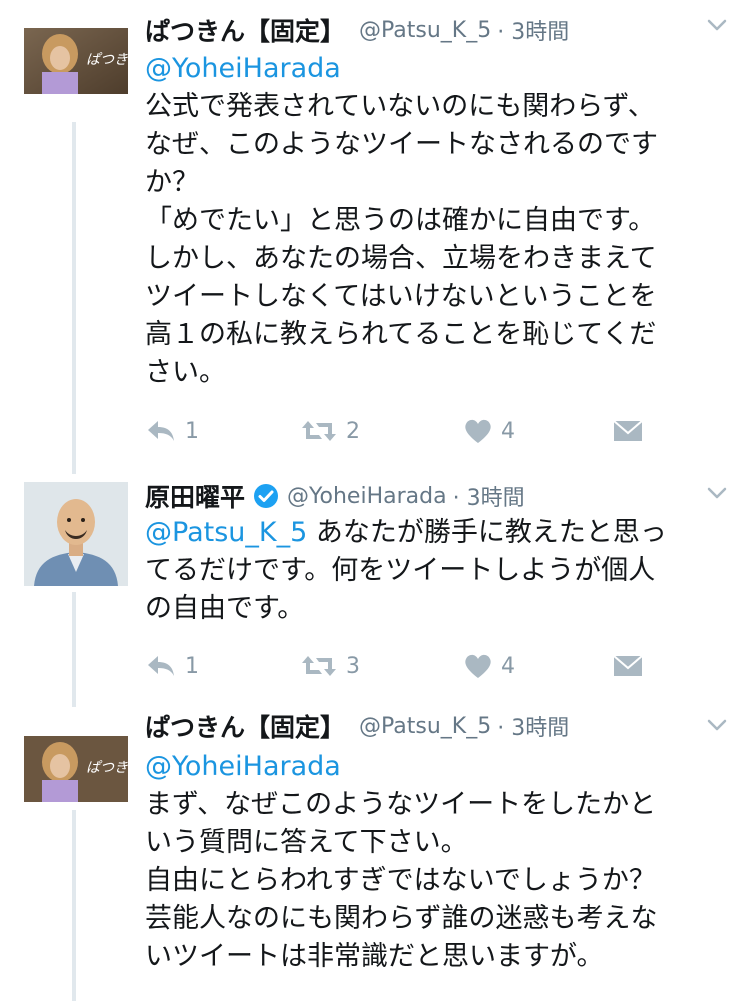 This screenshot has width=750, height=1001. I want to click on tweet-actions: 1 3 4, so click(405, 666).